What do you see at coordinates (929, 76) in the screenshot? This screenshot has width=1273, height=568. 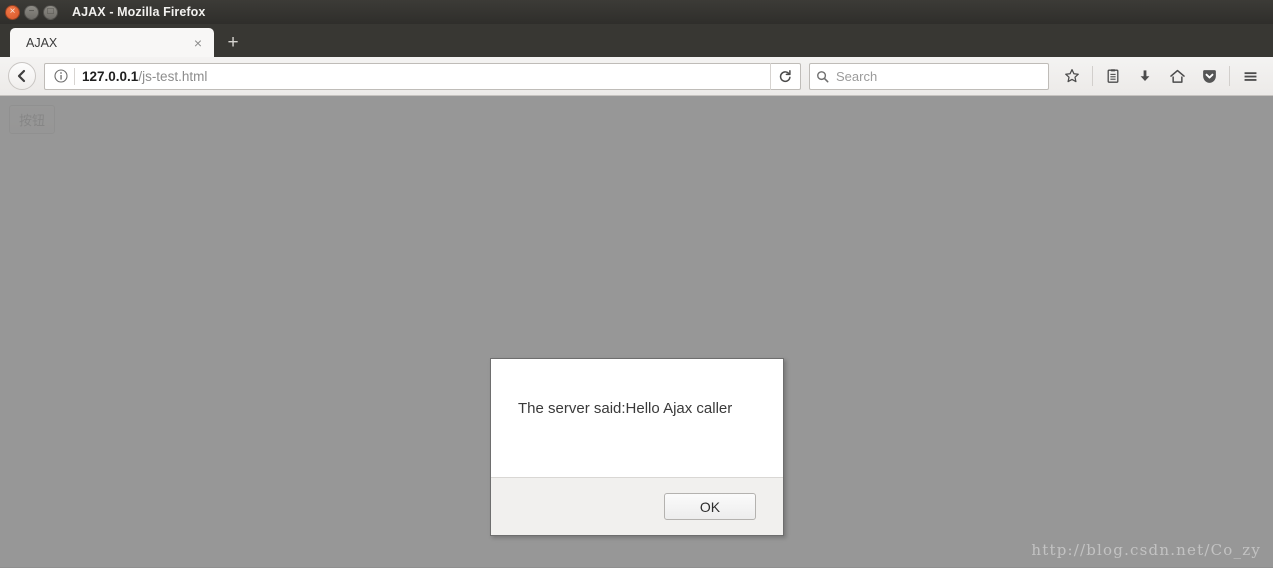 I see `search-bar: Search` at bounding box center [929, 76].